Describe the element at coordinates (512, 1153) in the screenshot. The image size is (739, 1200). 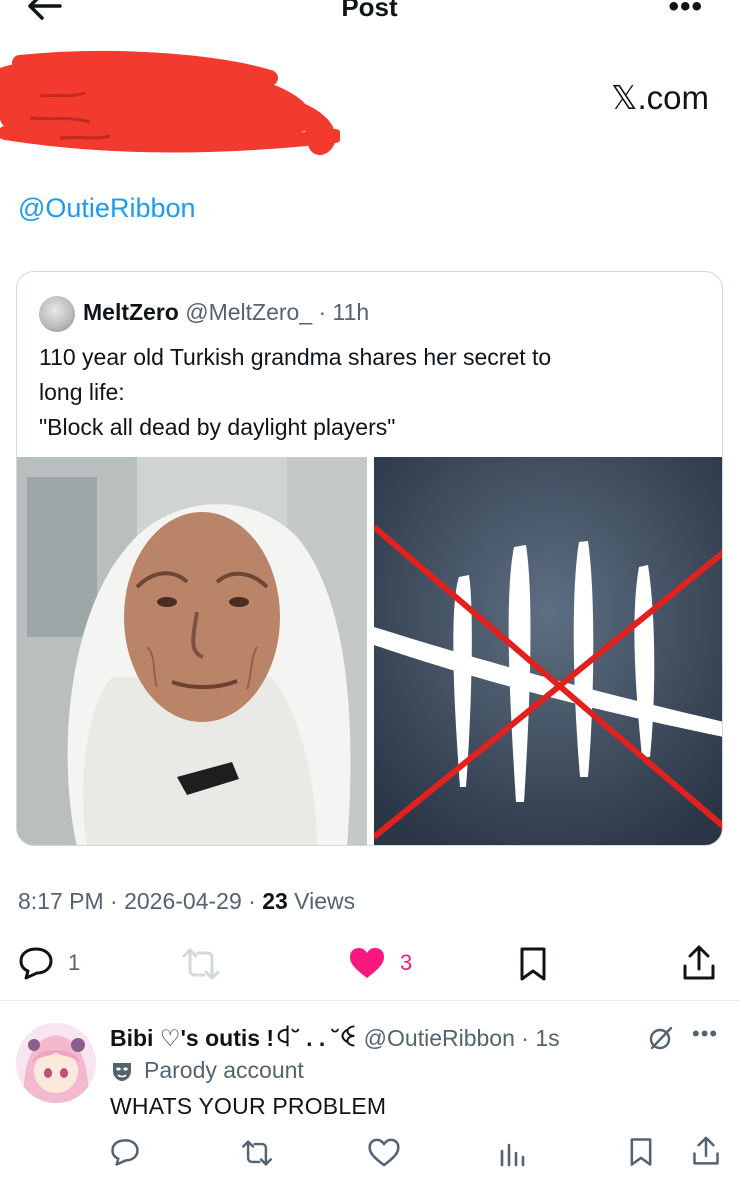
I see `bar-chart-icon` at that location.